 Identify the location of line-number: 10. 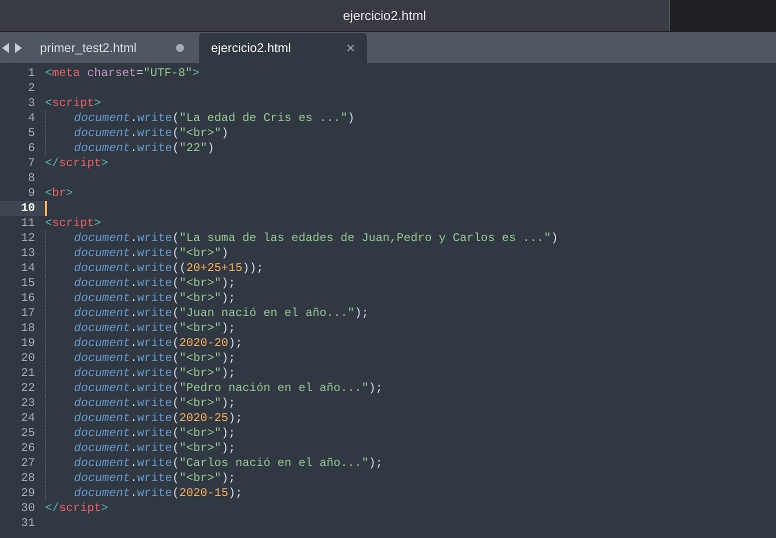
(22, 208).